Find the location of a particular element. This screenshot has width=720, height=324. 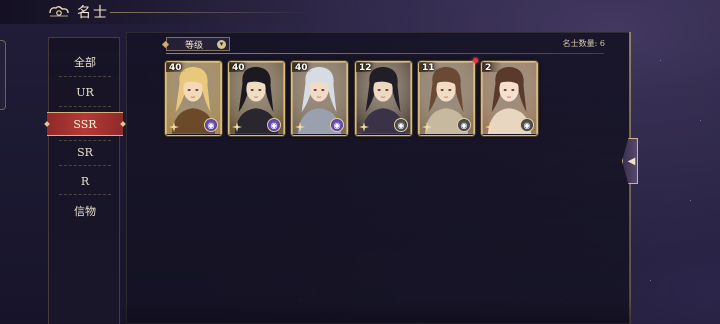

sort-dropdown: 等级 ▾ is located at coordinates (195, 44).